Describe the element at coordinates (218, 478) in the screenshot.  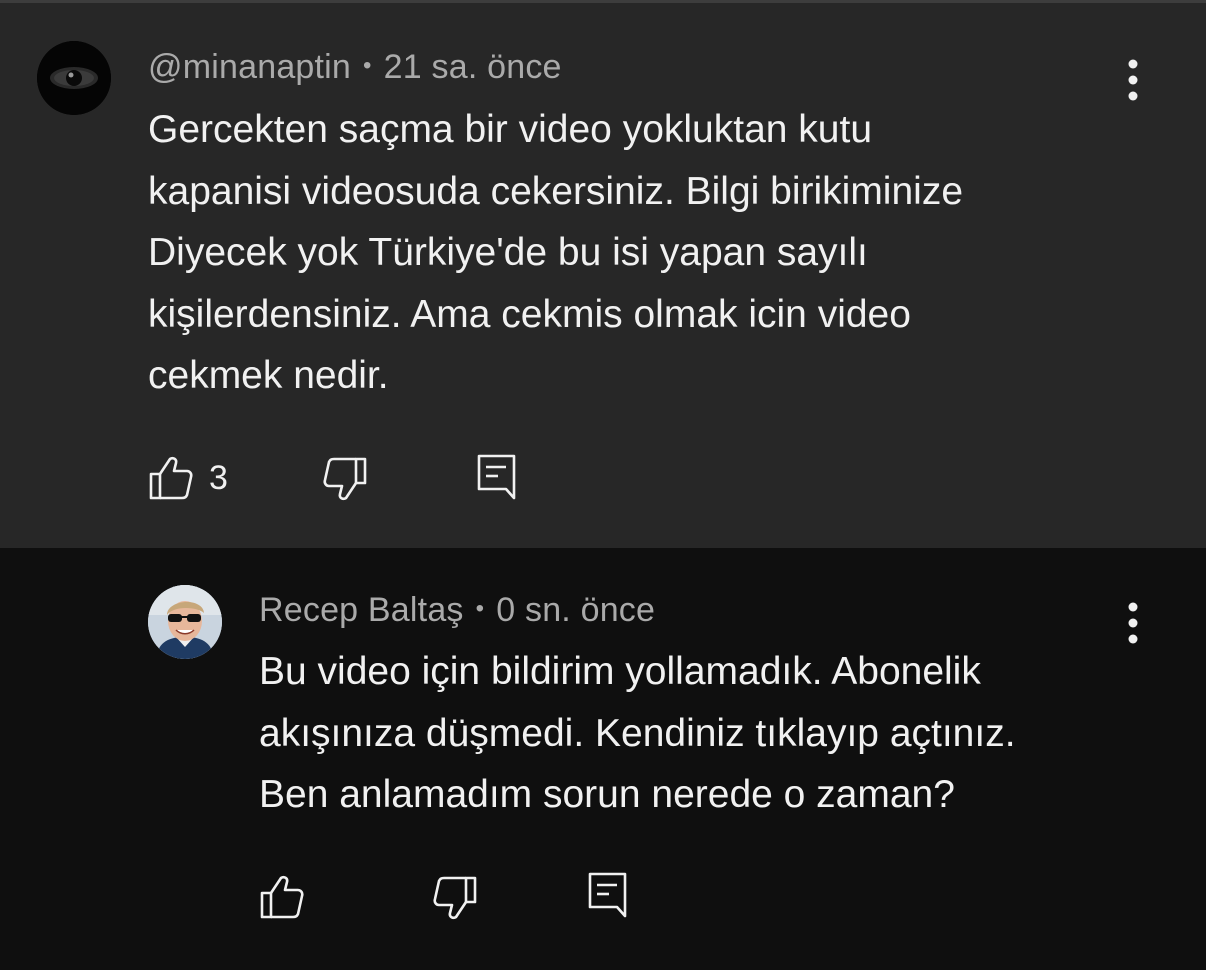
I see `like-count: 3` at that location.